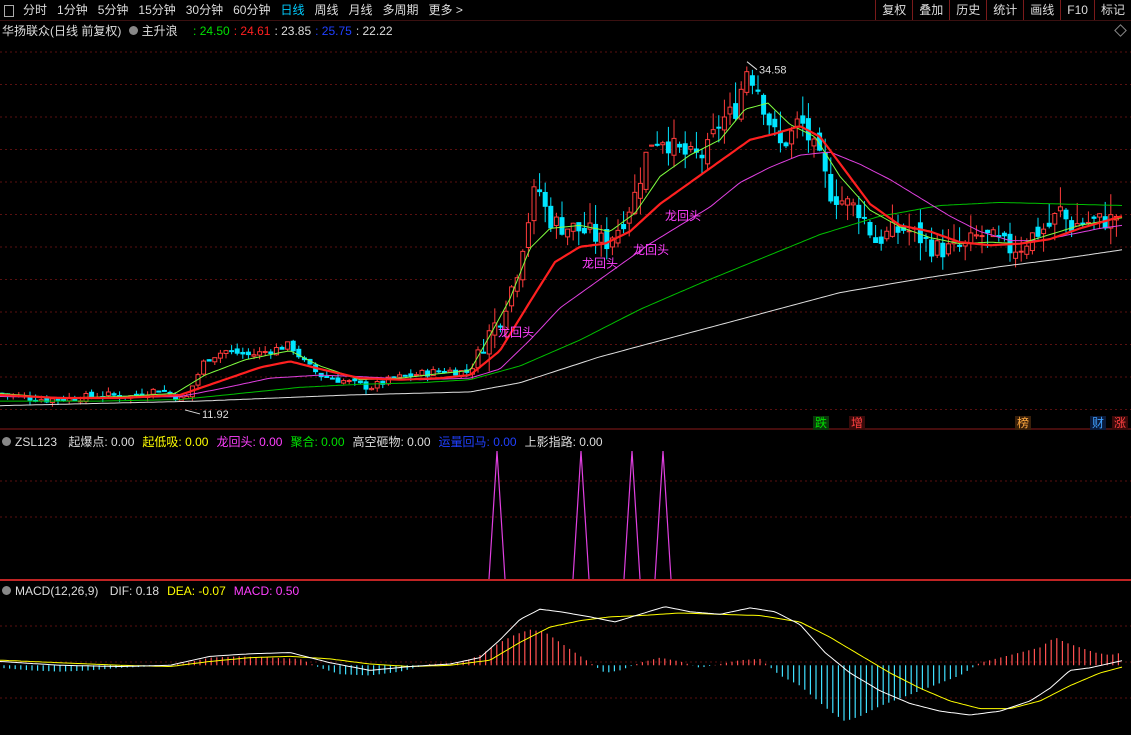  Describe the element at coordinates (516, 332) in the screenshot. I see `dragon-label-0: 龙回头` at that location.